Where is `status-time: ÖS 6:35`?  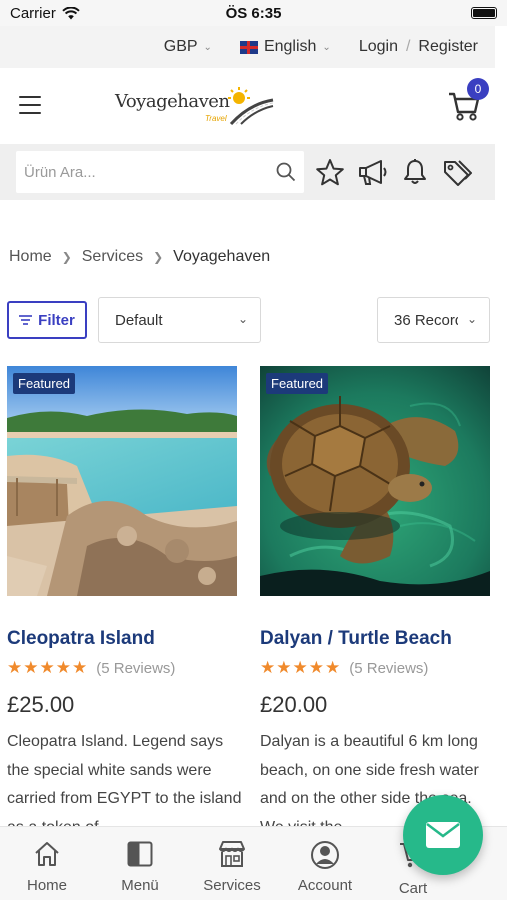
status-time: ÖS 6:35 is located at coordinates (253, 13).